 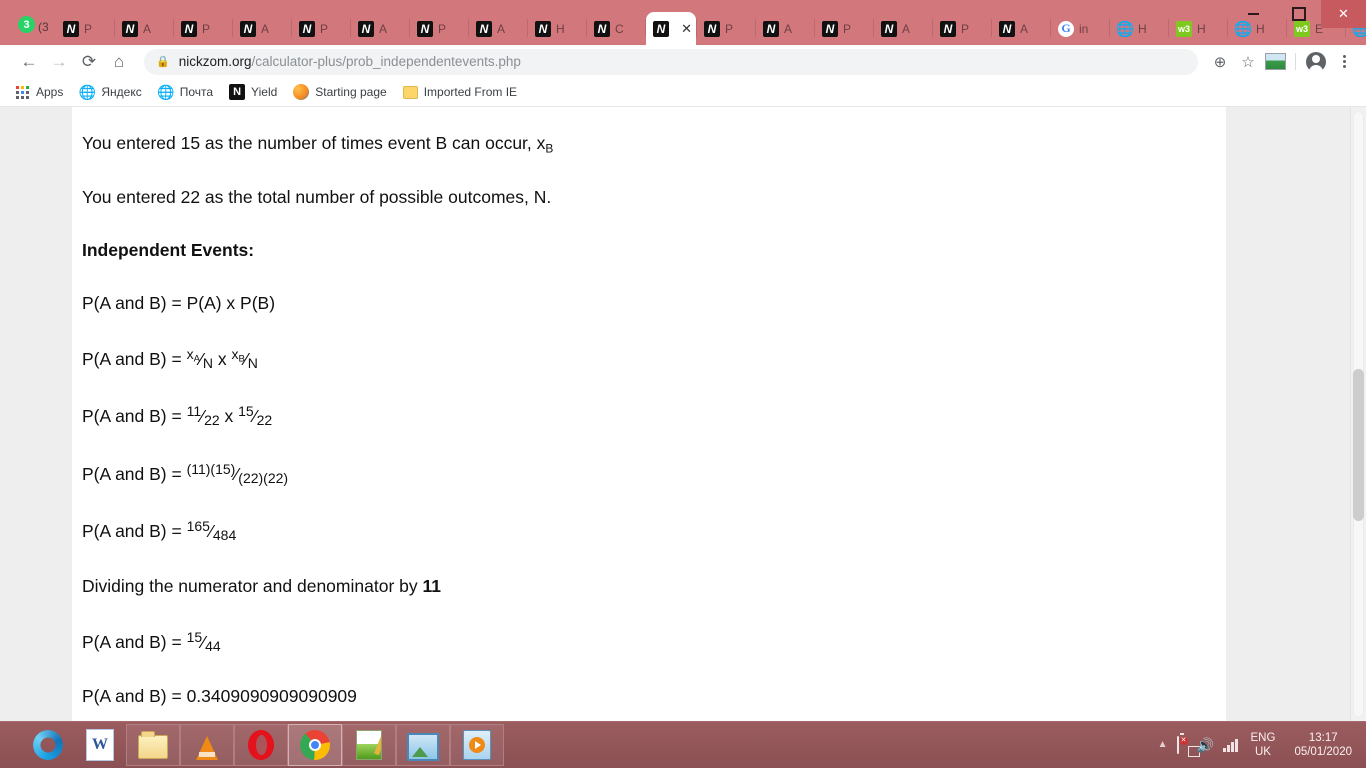 What do you see at coordinates (1201, 28) in the screenshot?
I see `tab-title: H` at bounding box center [1201, 28].